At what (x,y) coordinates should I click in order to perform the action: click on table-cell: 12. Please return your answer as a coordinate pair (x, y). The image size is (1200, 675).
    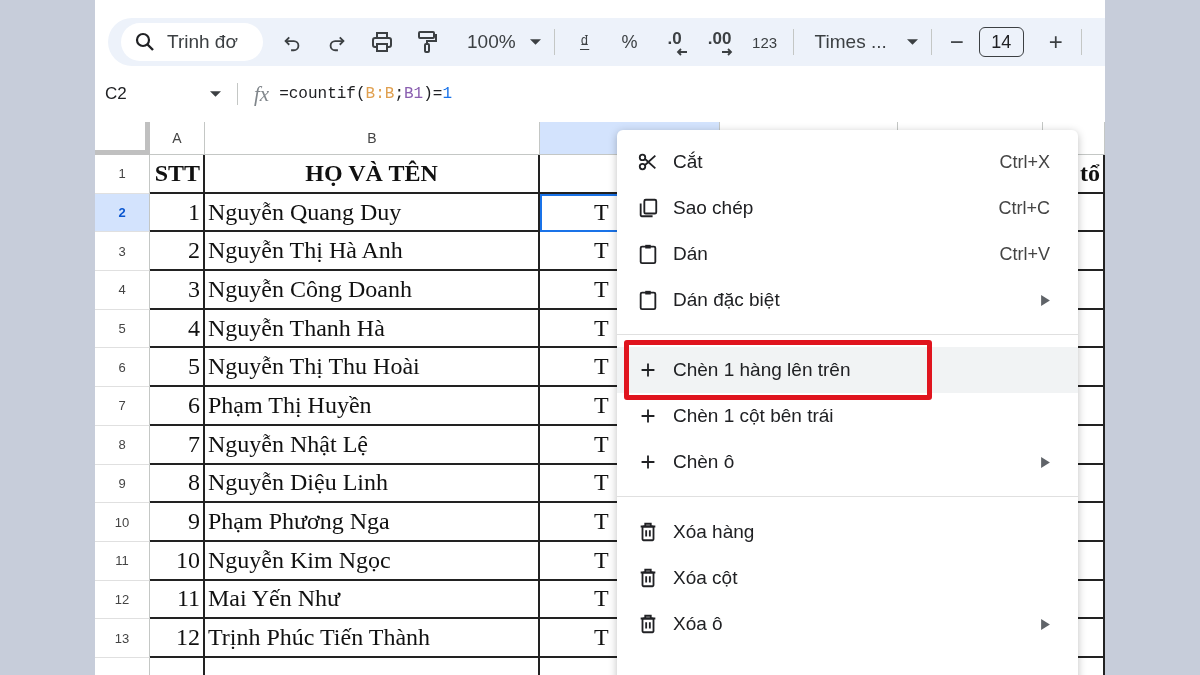
    Looking at the image, I should click on (177, 638).